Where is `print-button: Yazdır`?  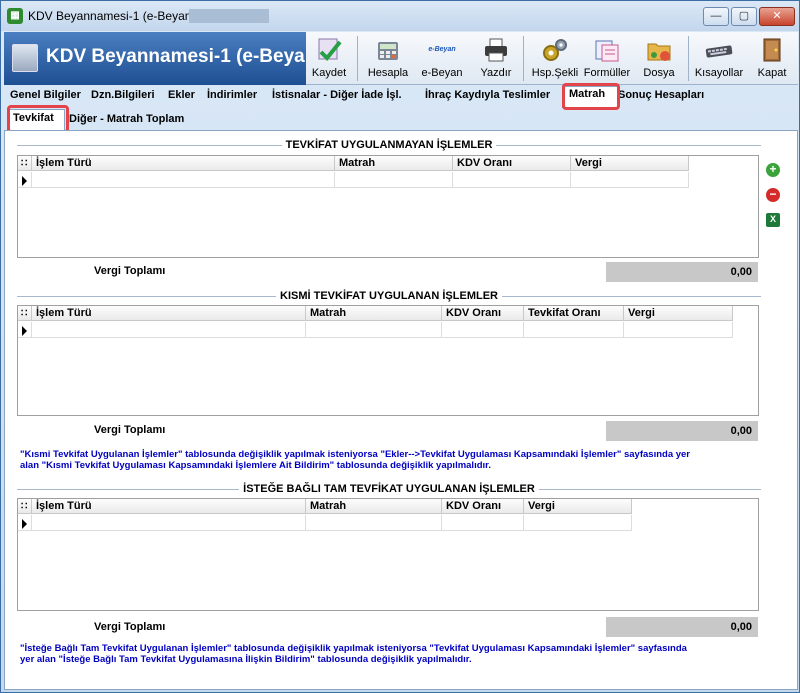
print-button: Yazdır is located at coordinates (496, 58).